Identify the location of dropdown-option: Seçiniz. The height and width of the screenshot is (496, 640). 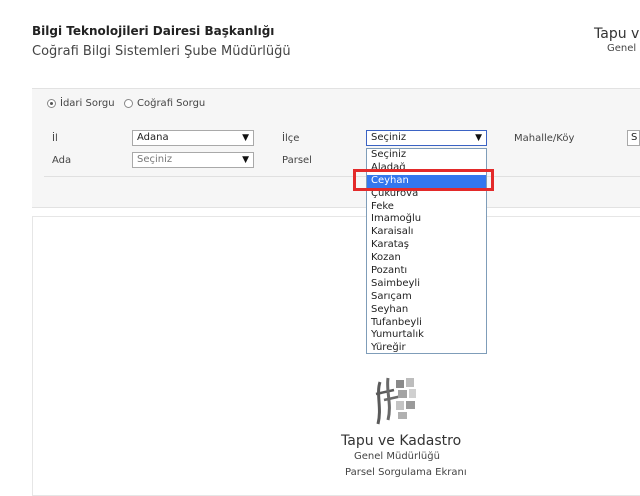
(426, 155).